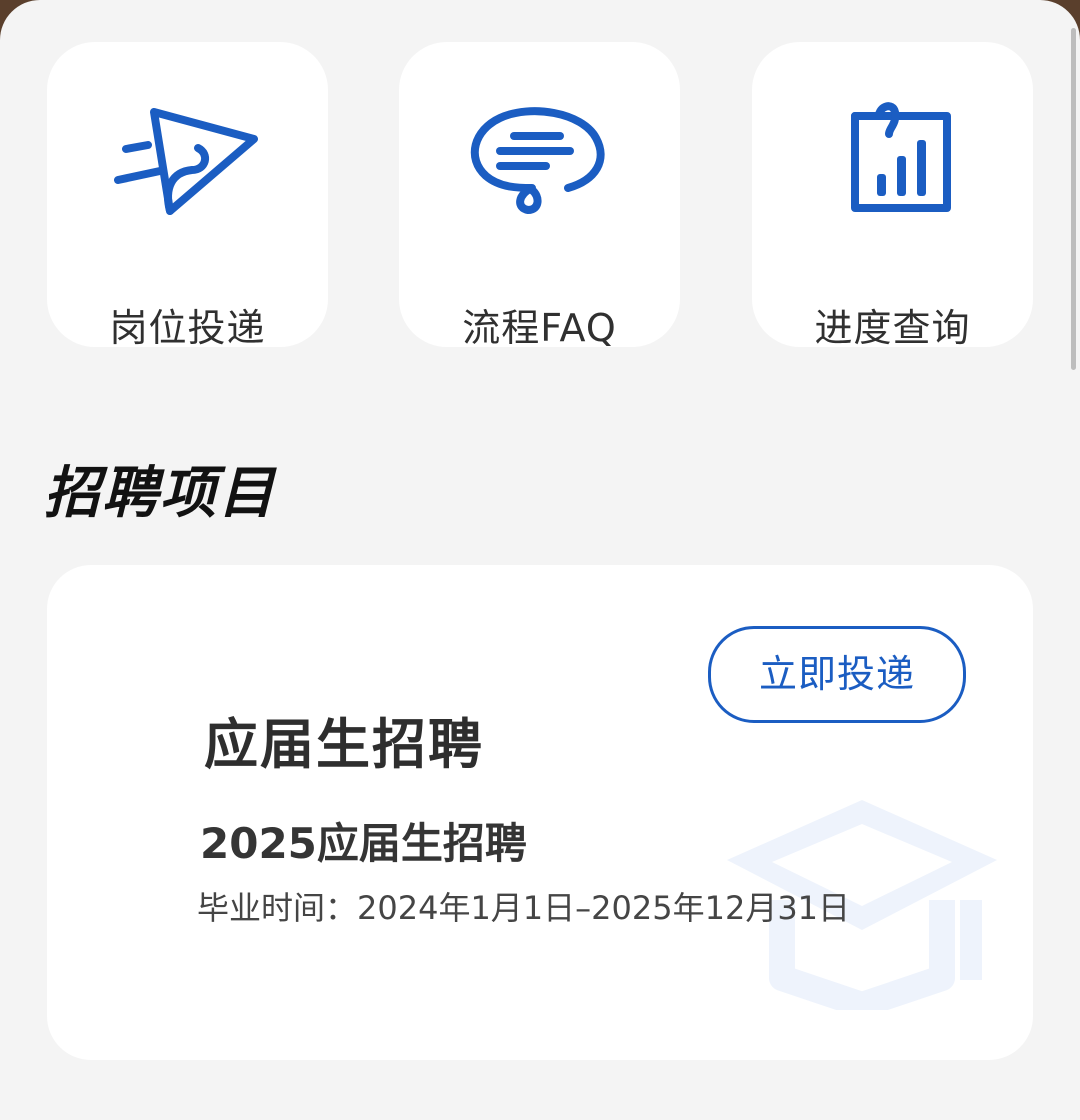 The height and width of the screenshot is (1120, 1080). What do you see at coordinates (187, 328) in the screenshot?
I see `tile-label: 岗位投递` at bounding box center [187, 328].